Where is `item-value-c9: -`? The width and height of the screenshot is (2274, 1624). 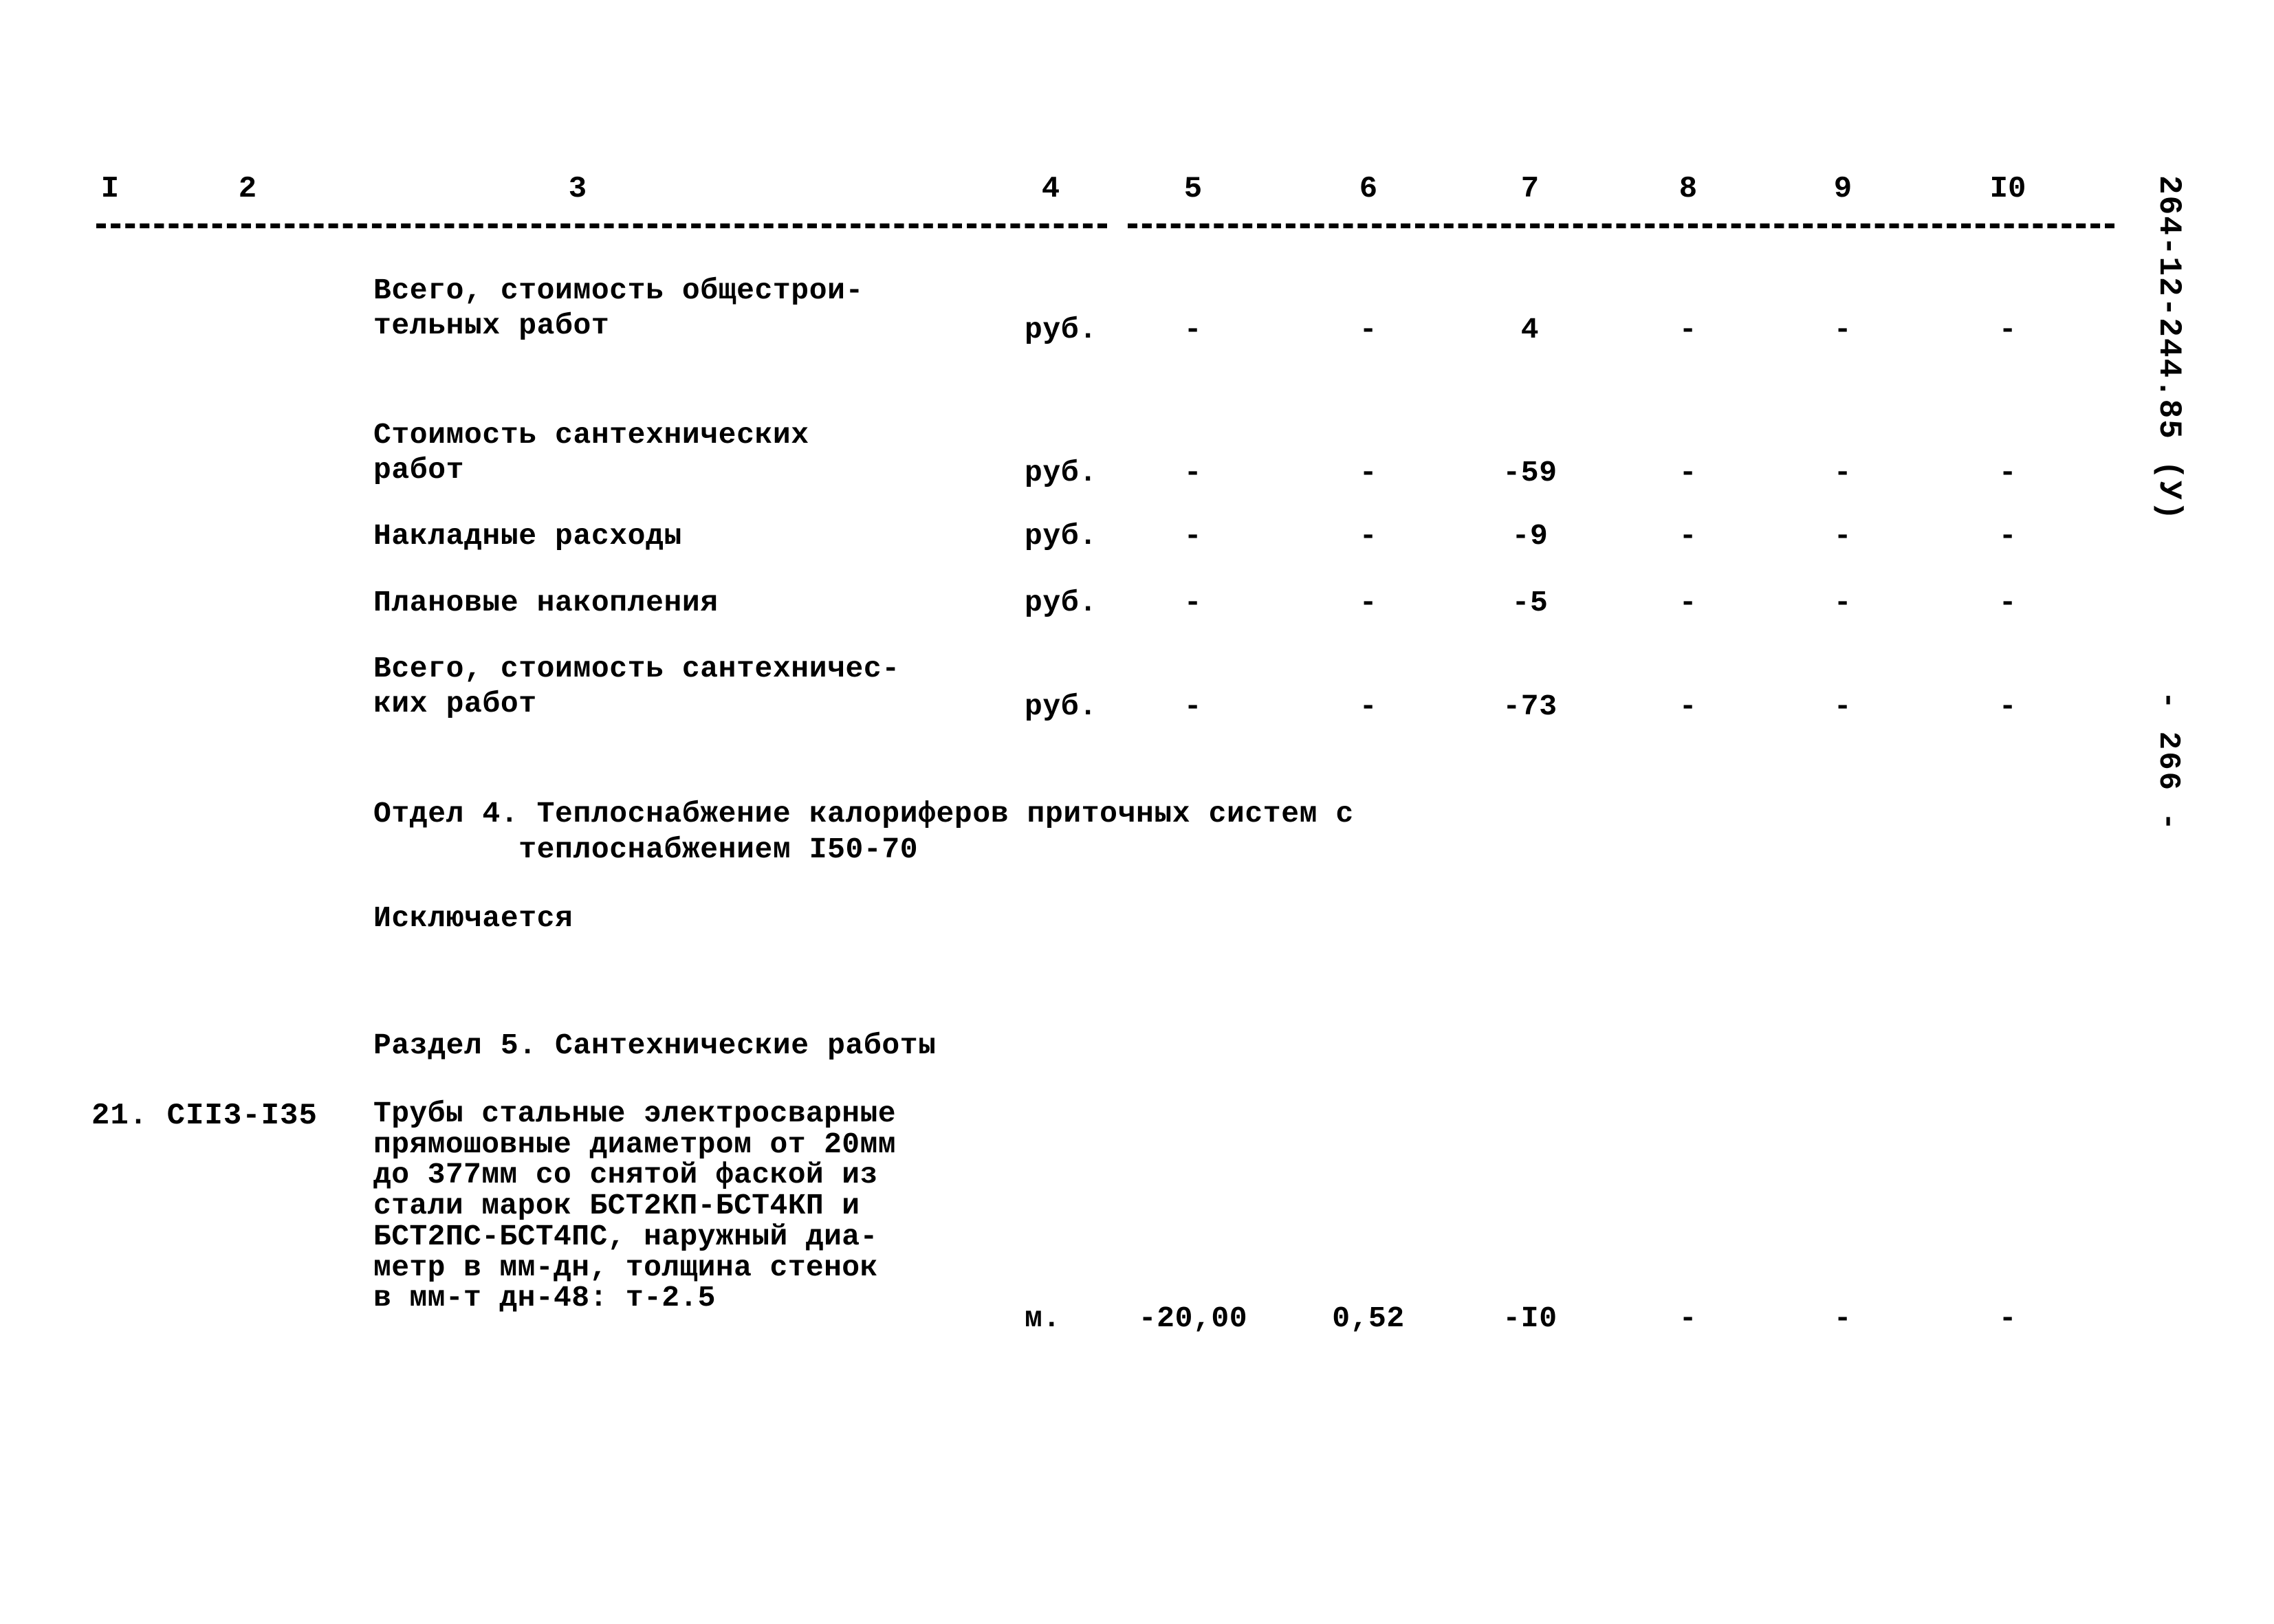 item-value-c9: - is located at coordinates (1842, 1318).